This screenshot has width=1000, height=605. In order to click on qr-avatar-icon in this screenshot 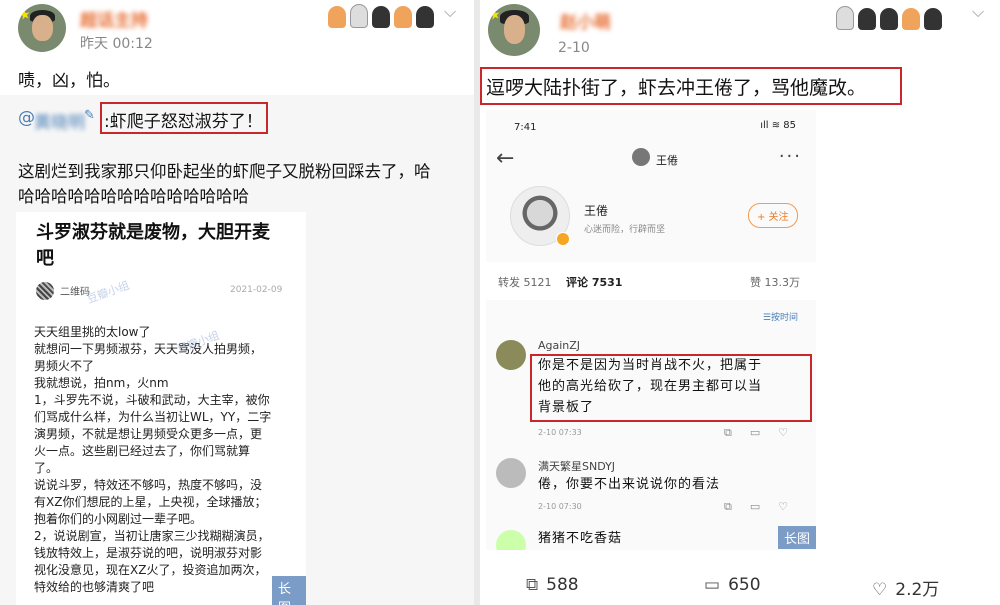, I will do `click(45, 291)`.